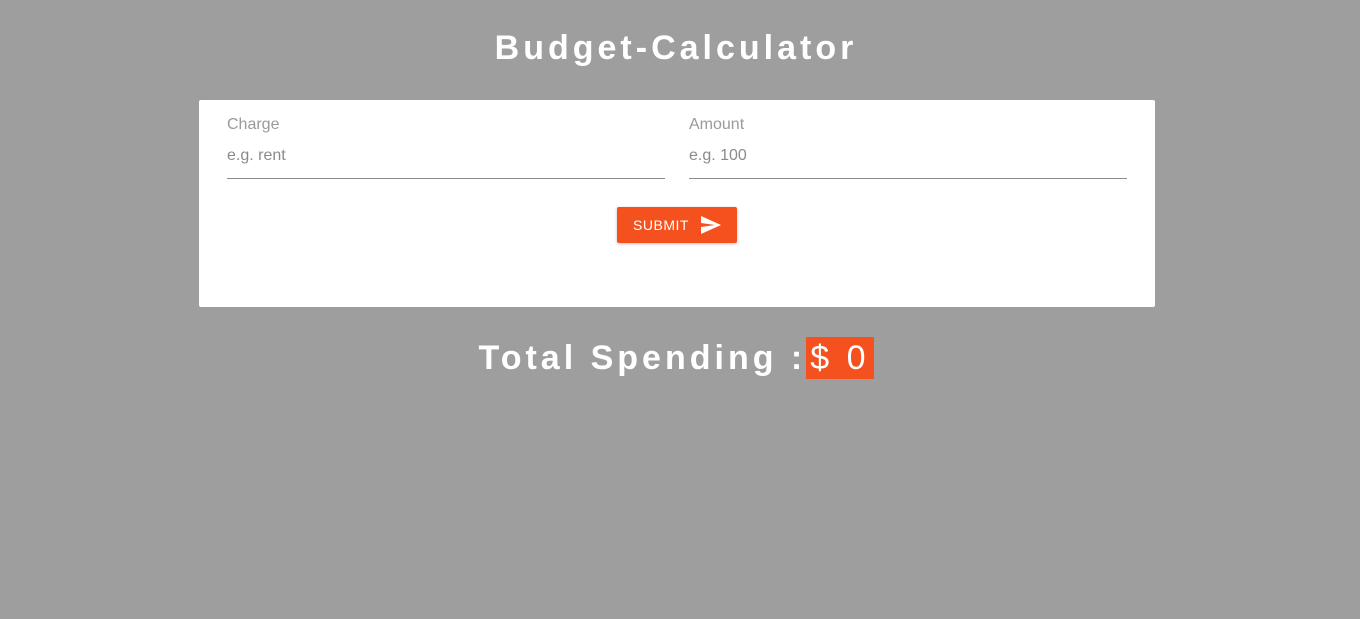  I want to click on total-spending: Total Spending : $ 0, so click(676, 358).